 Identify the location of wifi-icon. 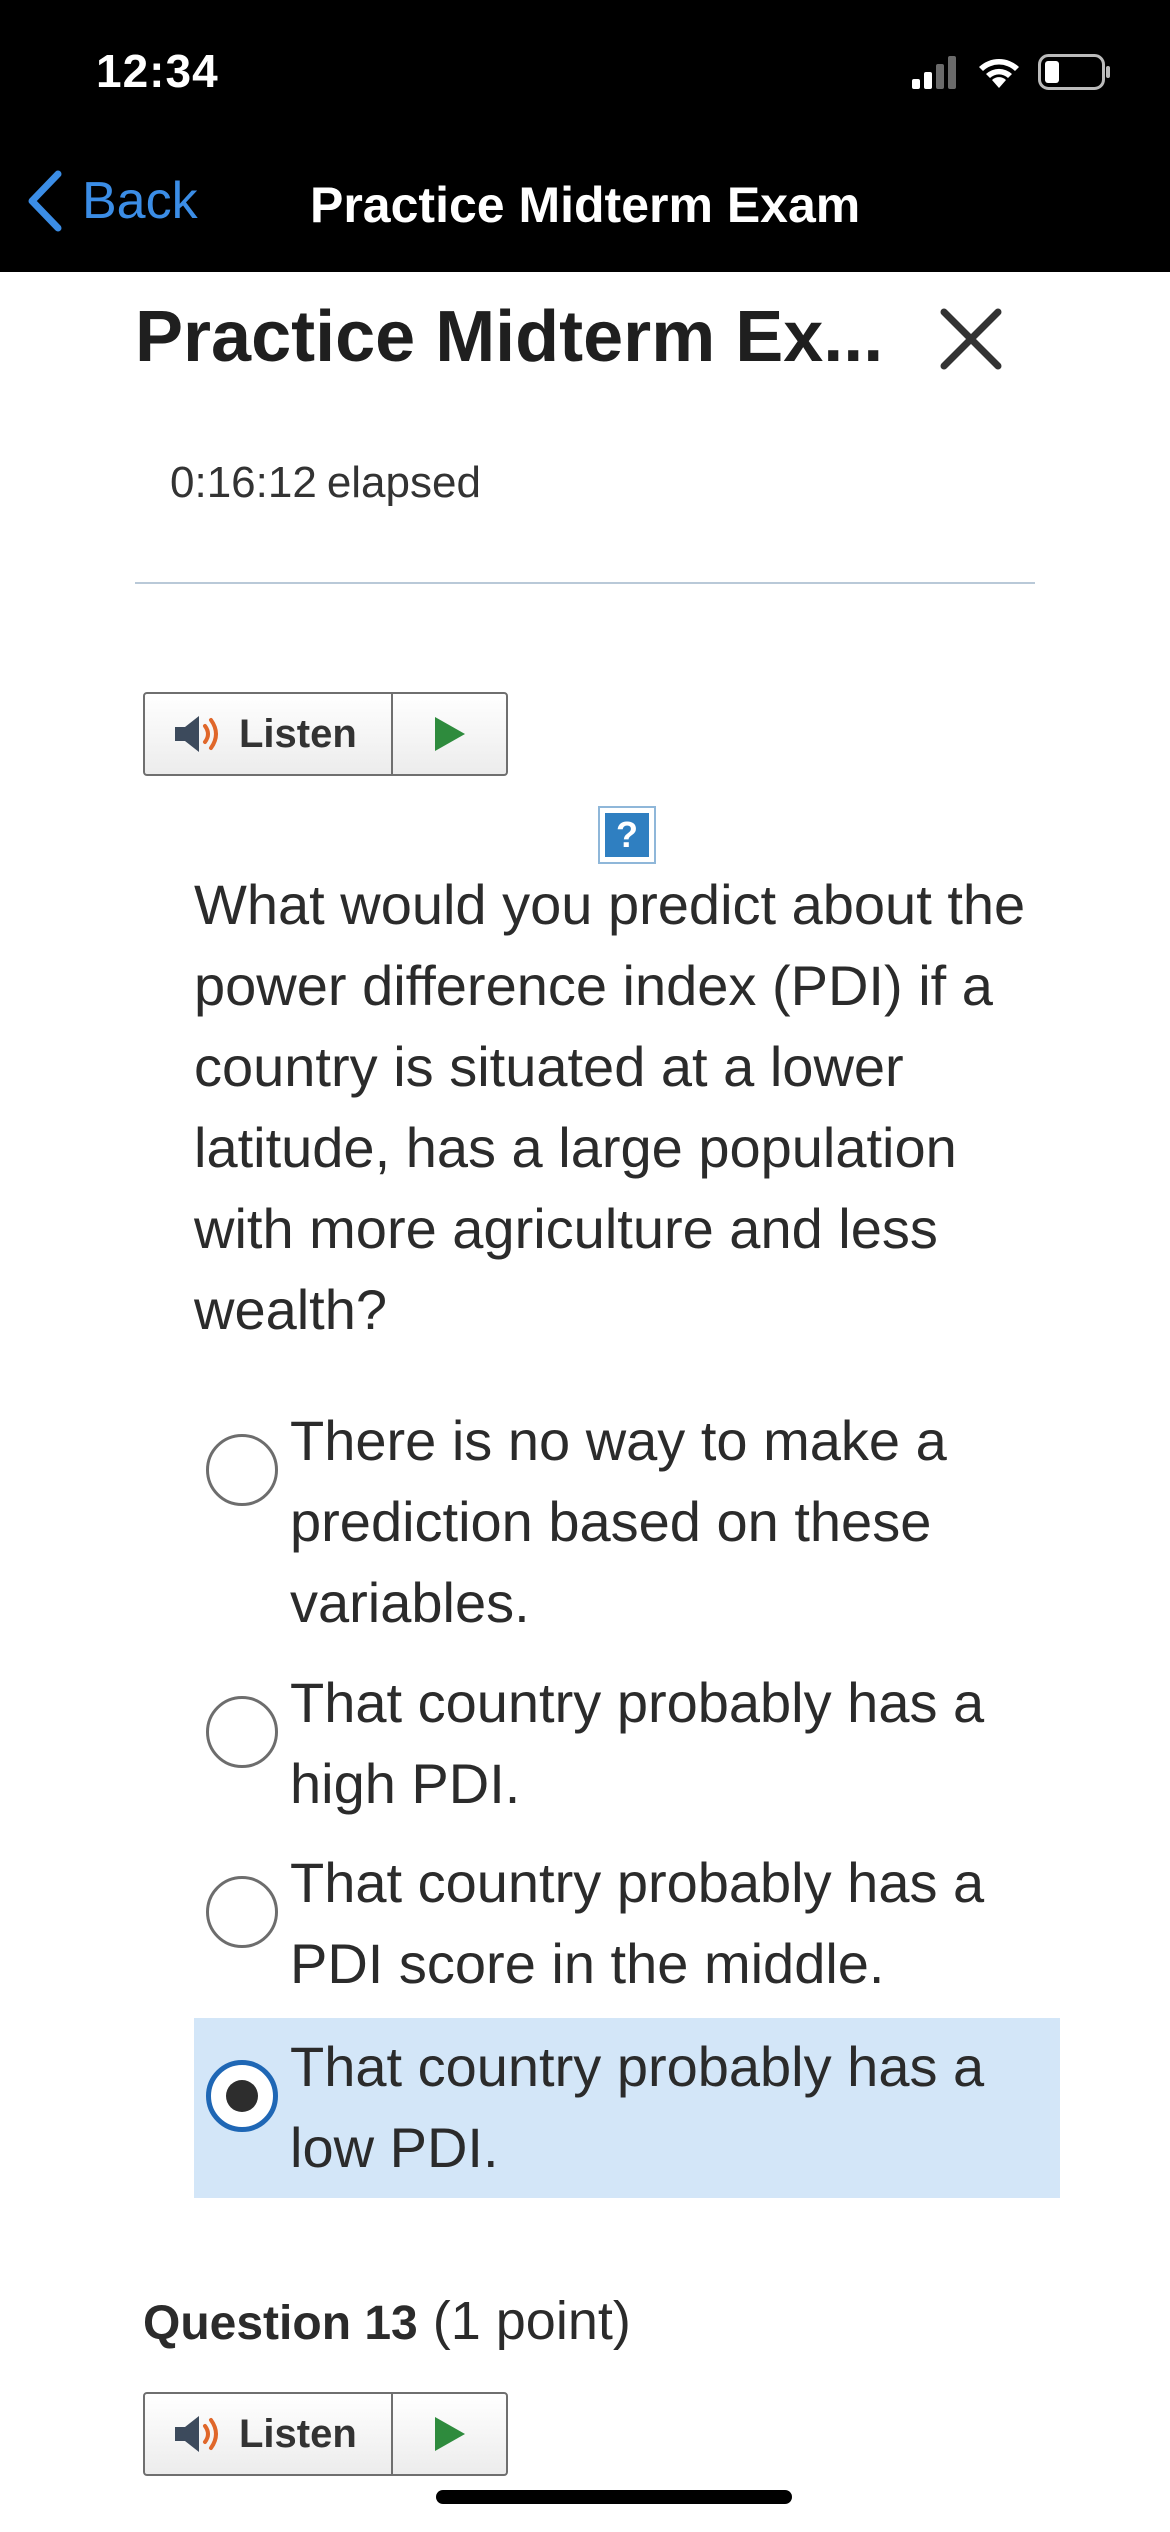
(999, 73).